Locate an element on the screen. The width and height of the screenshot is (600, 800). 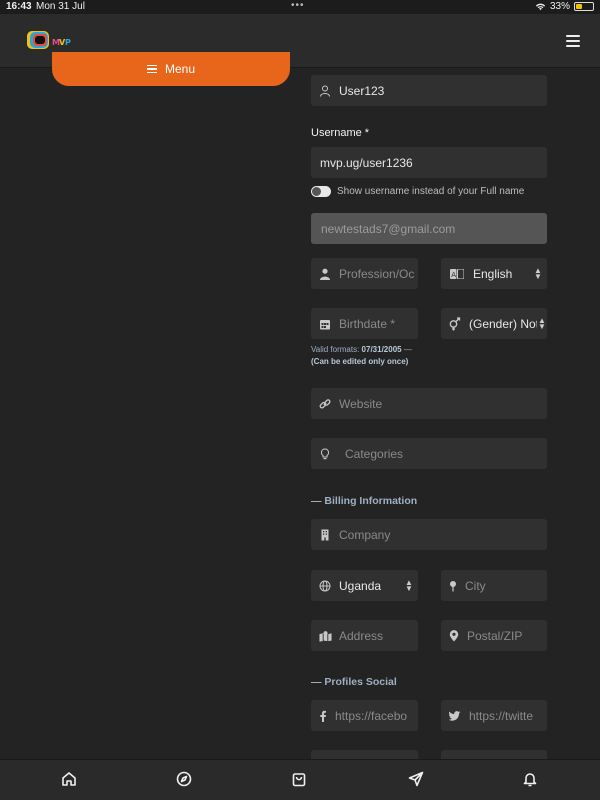
email-field: newtestads7@gmail.com is located at coordinates (429, 228).